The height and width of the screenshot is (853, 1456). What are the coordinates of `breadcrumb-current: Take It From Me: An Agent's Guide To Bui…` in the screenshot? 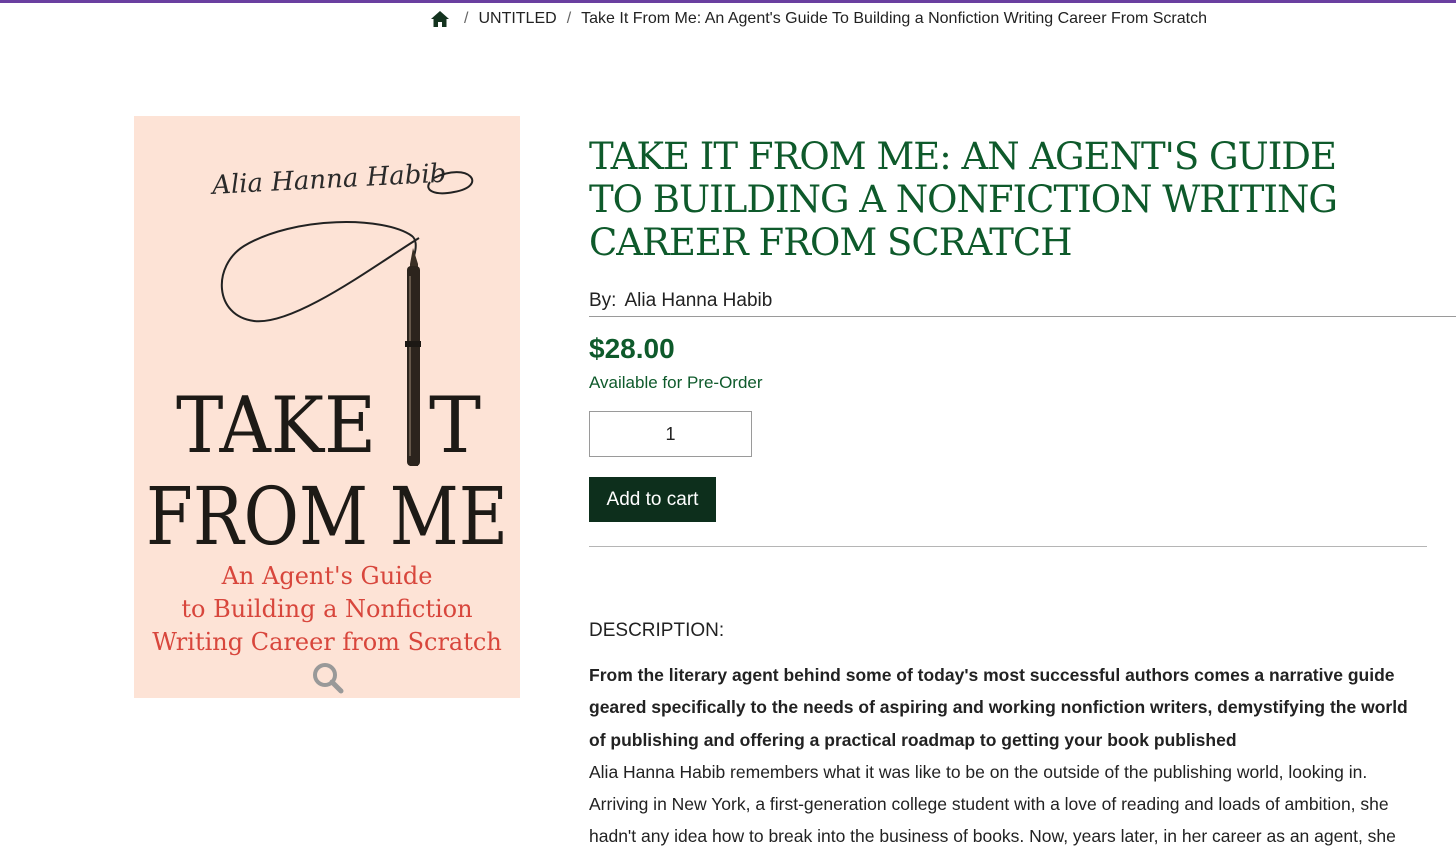 It's located at (894, 18).